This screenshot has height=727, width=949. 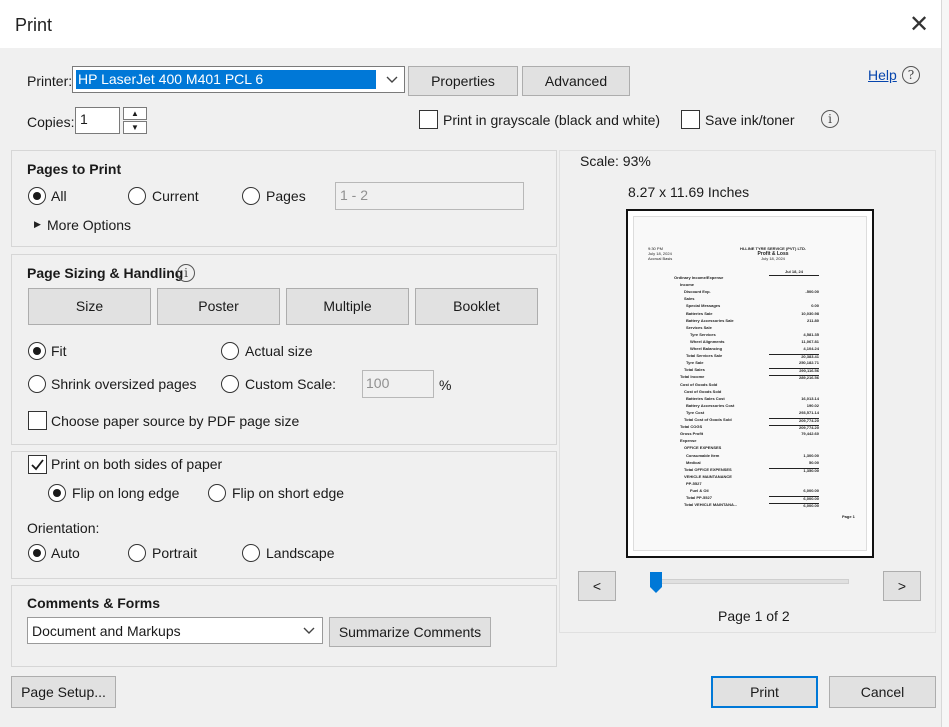 I want to click on report-value: 211.80, so click(x=812, y=320).